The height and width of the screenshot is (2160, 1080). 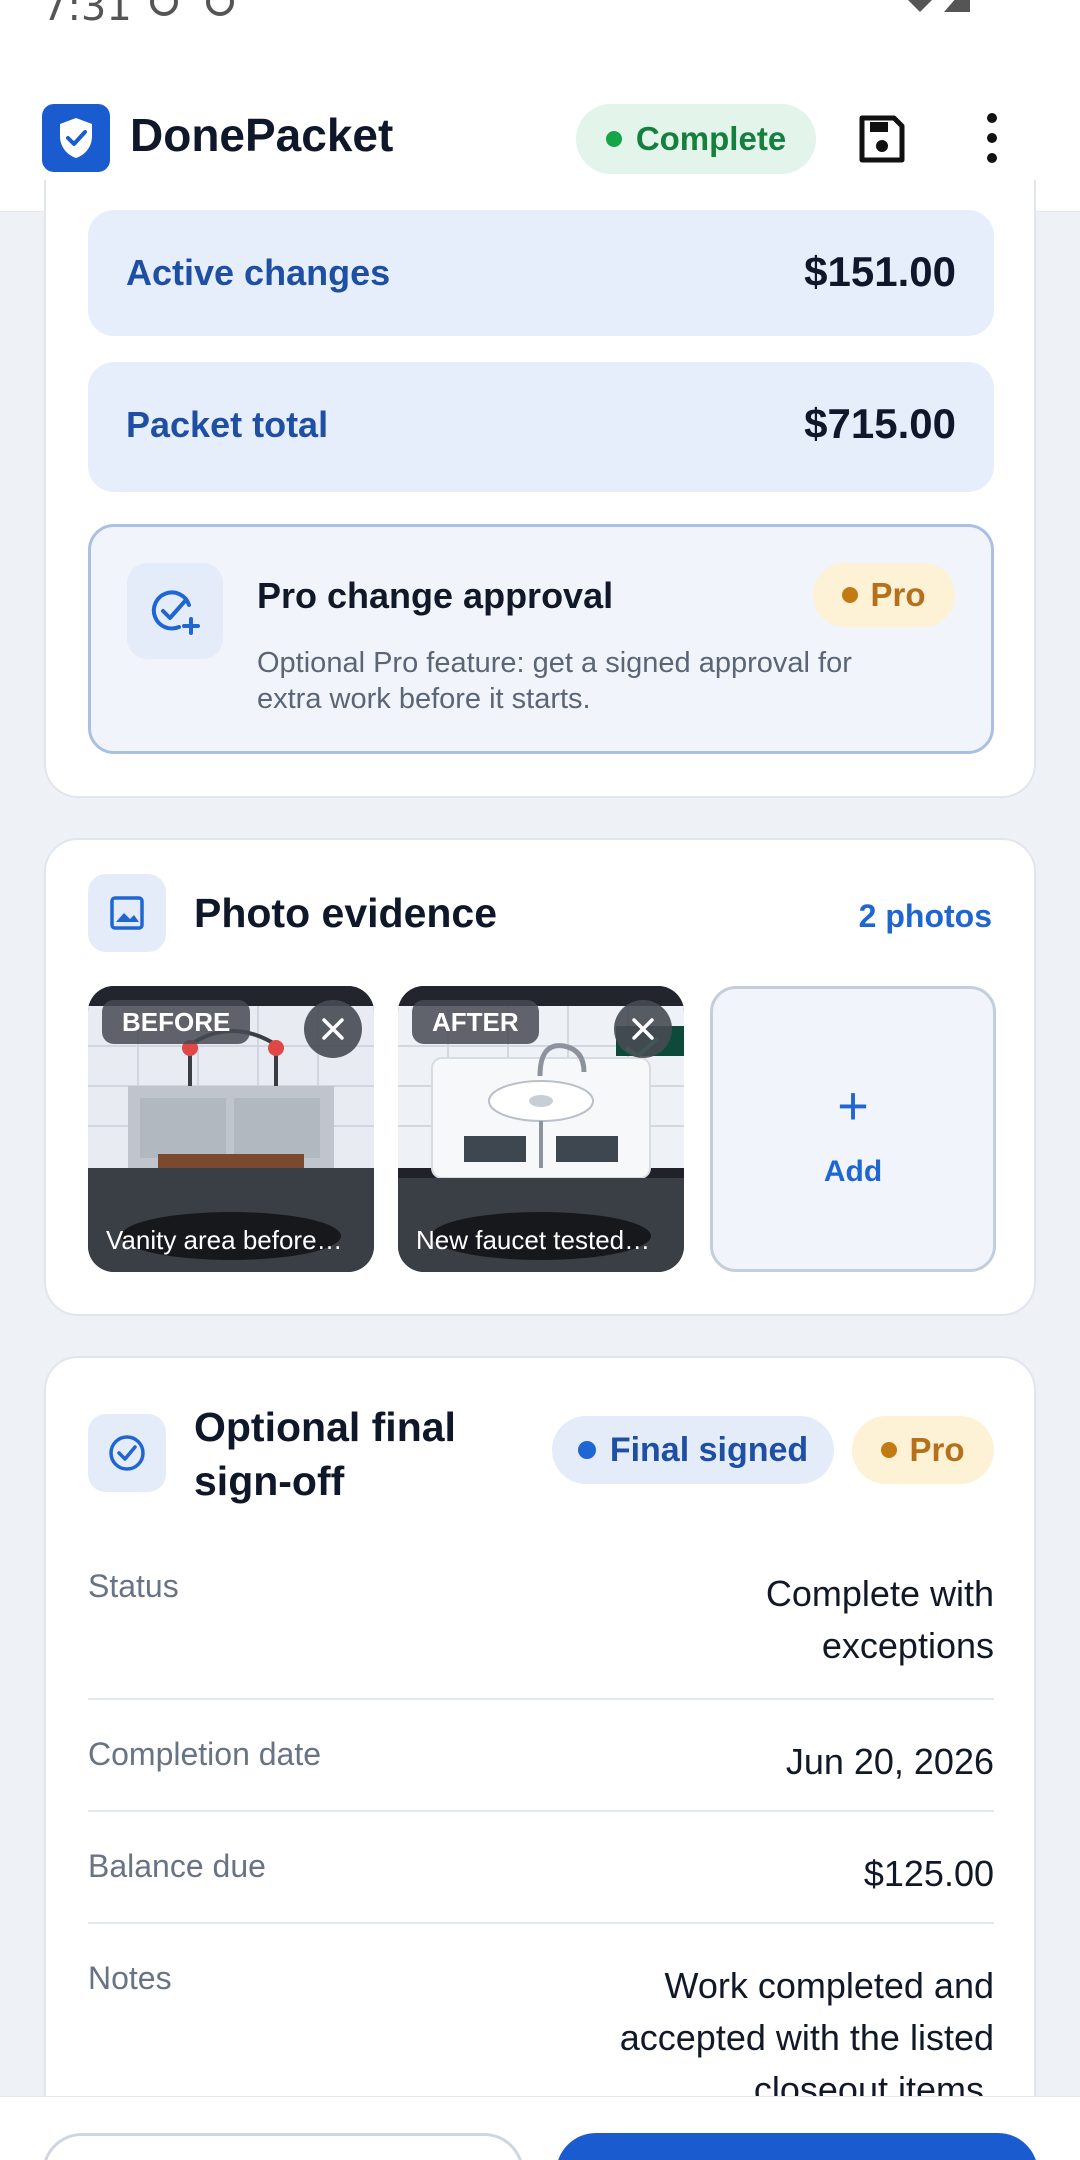 What do you see at coordinates (879, 1619) in the screenshot?
I see `row-value: Complete with exceptions` at bounding box center [879, 1619].